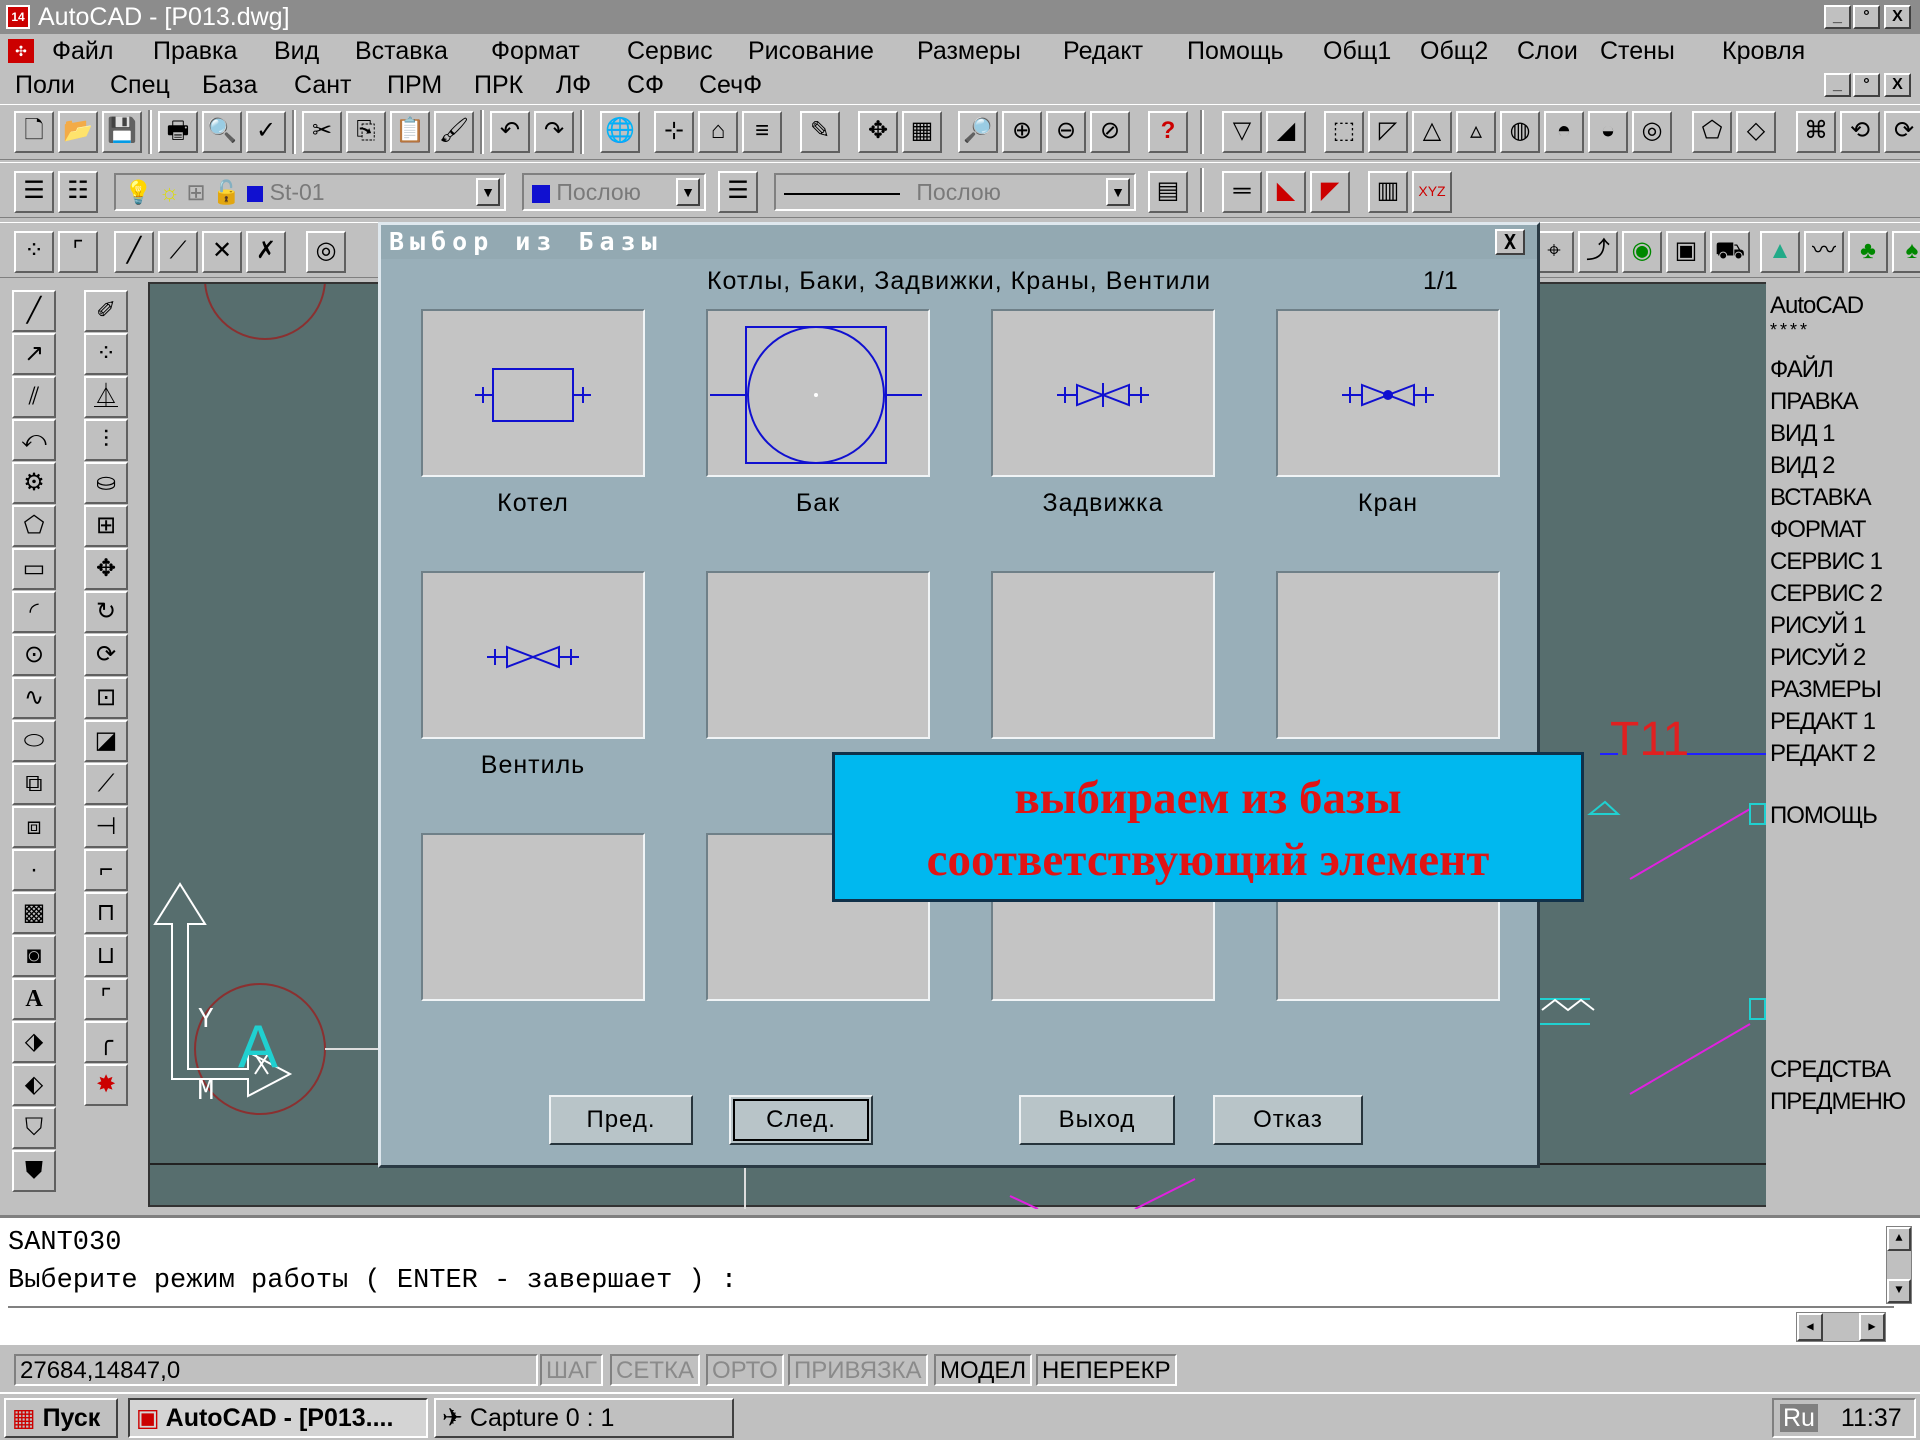  Describe the element at coordinates (1818, 626) in the screenshot. I see `screen-menu-item: РИСУЙ 1` at that location.